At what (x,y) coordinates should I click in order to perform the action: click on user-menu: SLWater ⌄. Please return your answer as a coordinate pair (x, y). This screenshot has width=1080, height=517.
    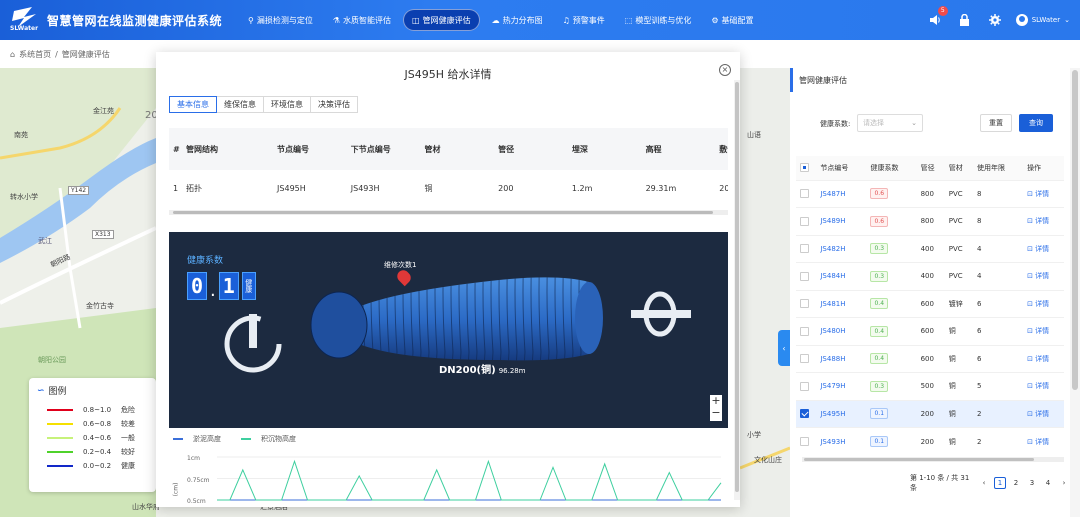
    Looking at the image, I should click on (1042, 20).